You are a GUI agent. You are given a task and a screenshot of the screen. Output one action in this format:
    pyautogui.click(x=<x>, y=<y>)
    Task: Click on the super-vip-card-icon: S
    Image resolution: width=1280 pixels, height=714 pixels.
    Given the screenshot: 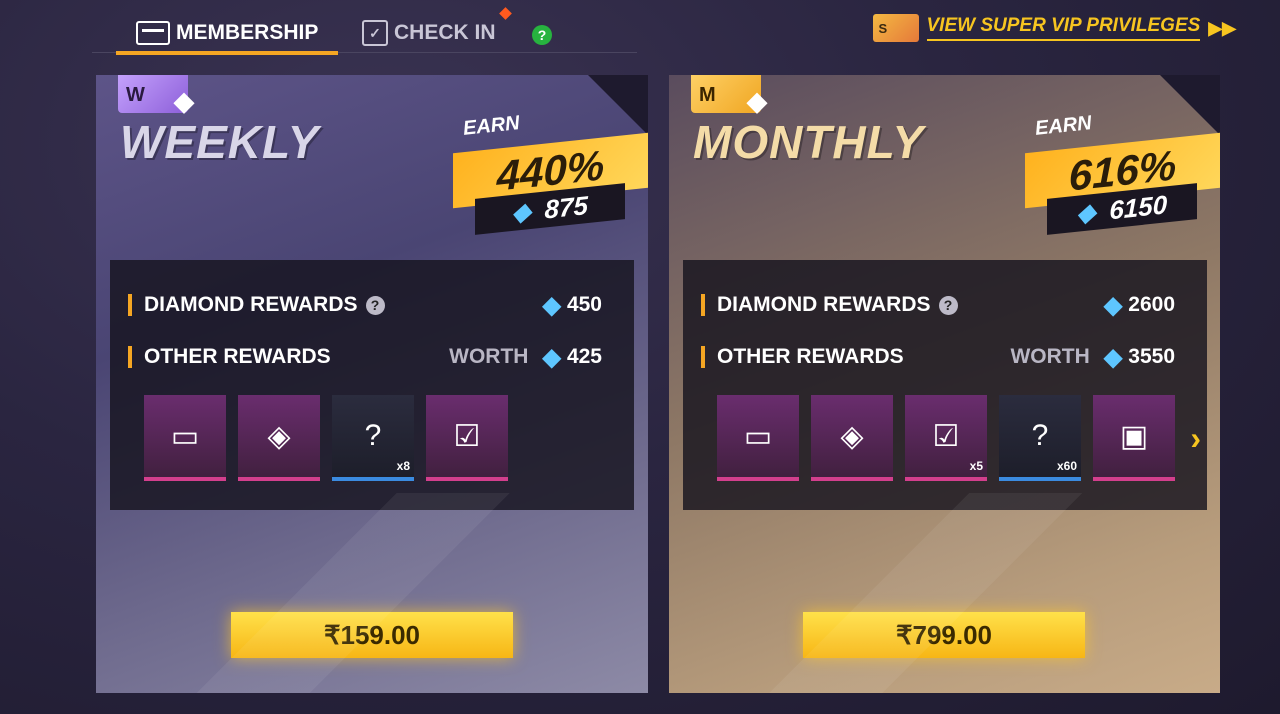 What is the action you would take?
    pyautogui.click(x=895, y=28)
    